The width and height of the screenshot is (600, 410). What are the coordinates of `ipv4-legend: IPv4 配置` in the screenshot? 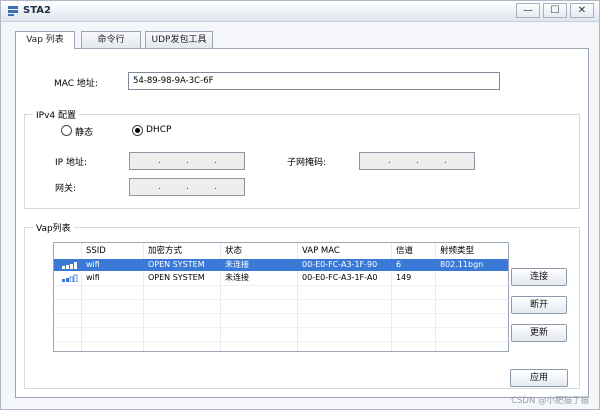 It's located at (56, 114).